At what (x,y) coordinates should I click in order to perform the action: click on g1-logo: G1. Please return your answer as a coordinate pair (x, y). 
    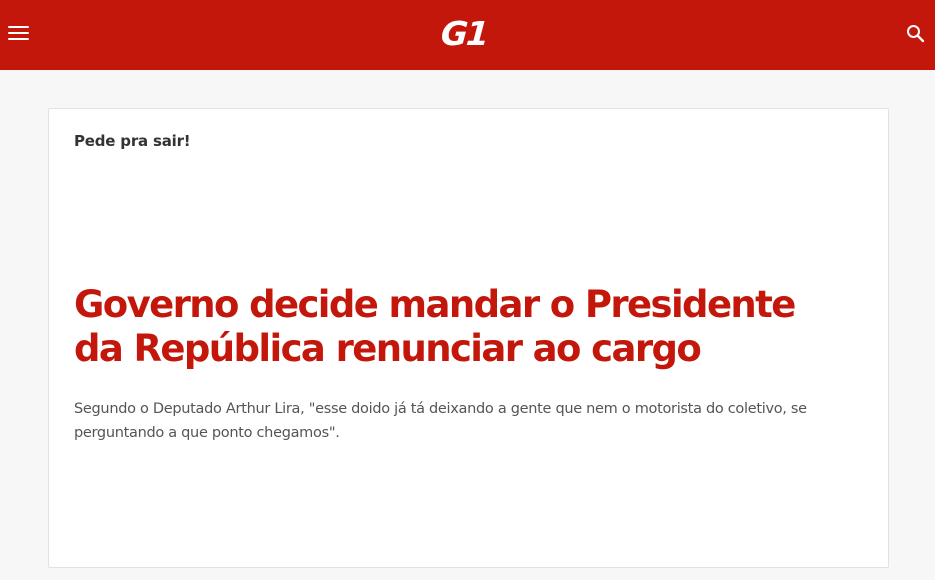
    Looking at the image, I should click on (464, 33).